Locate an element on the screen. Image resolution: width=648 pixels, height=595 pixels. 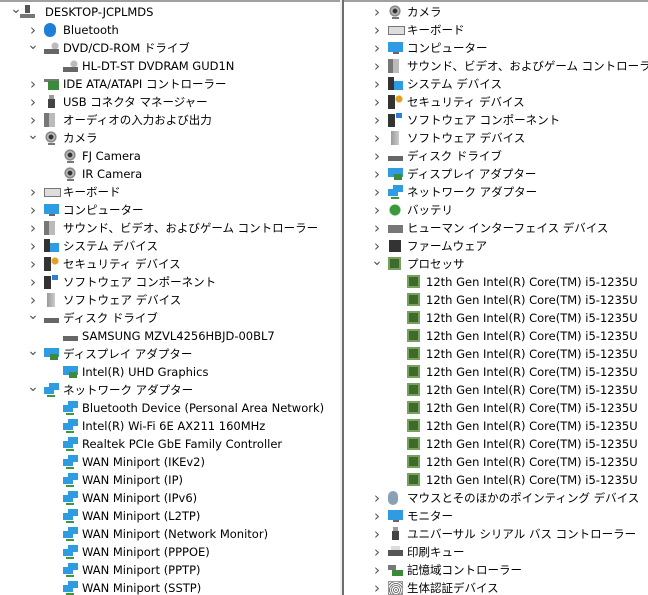
tree-item: › ヒューマン インターフェイス デバイス is located at coordinates (496, 228).